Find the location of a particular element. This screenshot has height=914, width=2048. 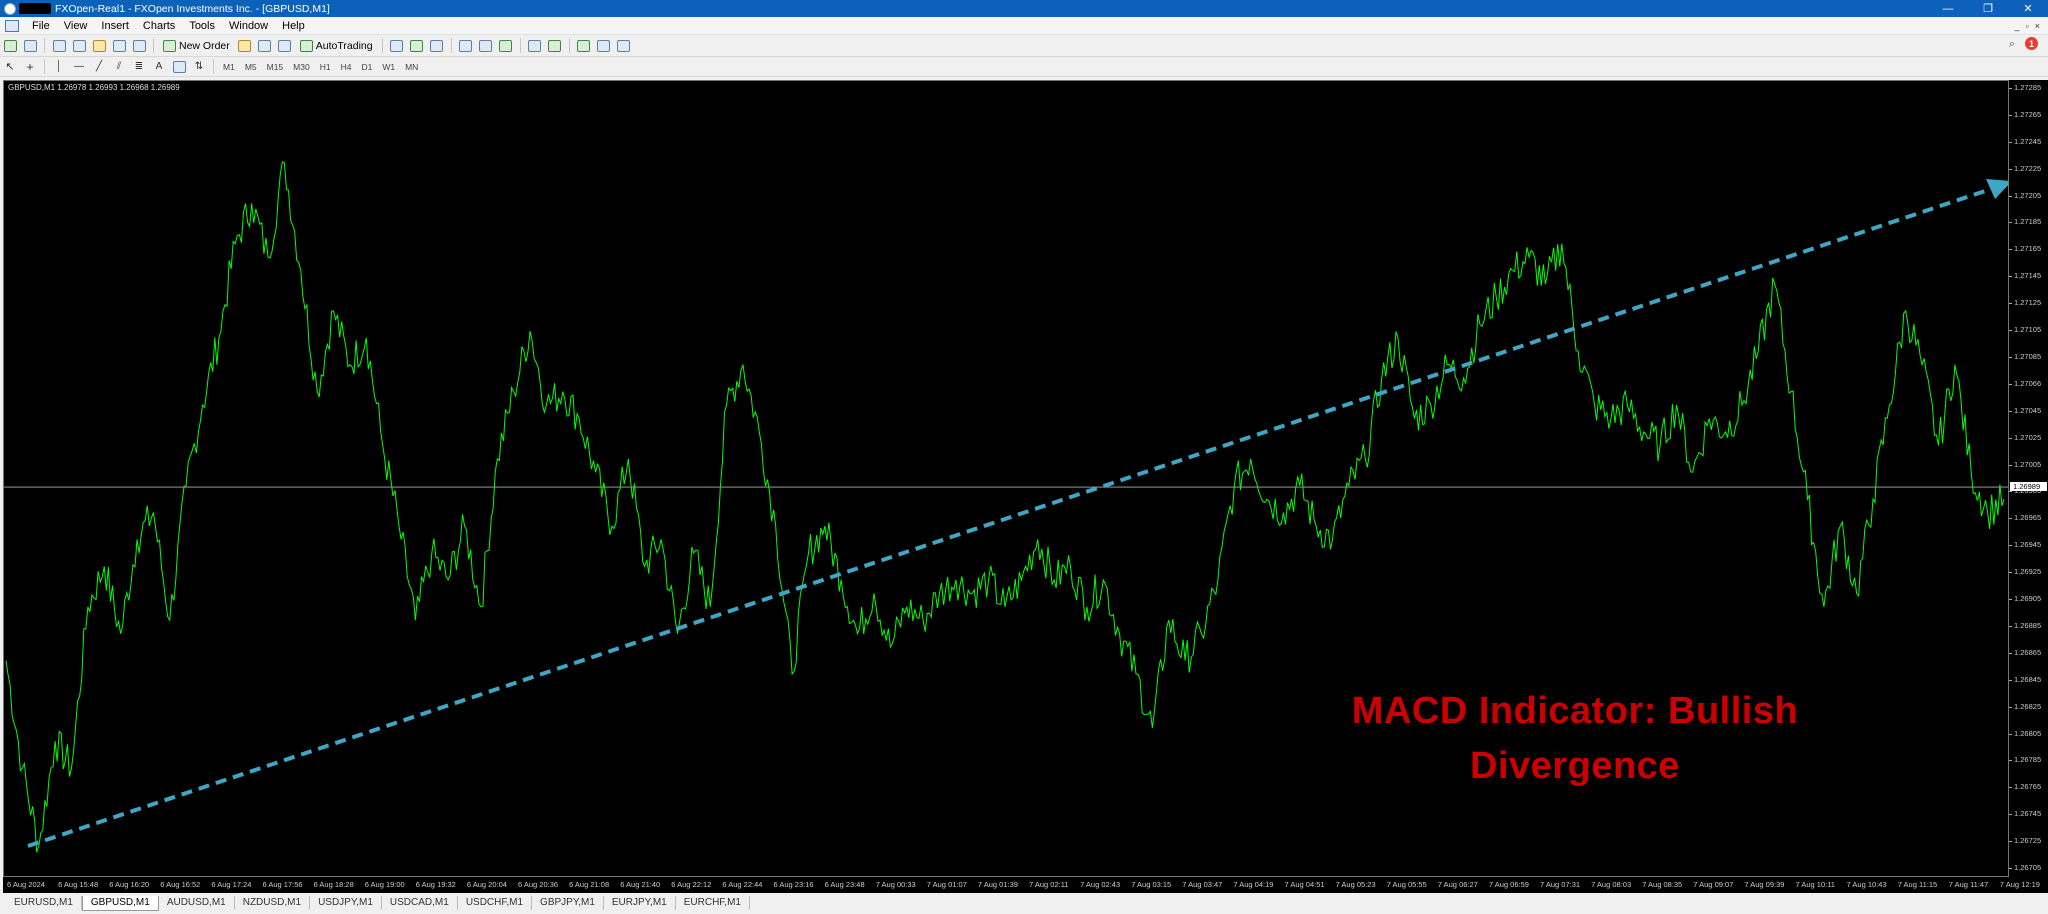

tab-eurusd: EURUSD,M1 is located at coordinates (44, 903).